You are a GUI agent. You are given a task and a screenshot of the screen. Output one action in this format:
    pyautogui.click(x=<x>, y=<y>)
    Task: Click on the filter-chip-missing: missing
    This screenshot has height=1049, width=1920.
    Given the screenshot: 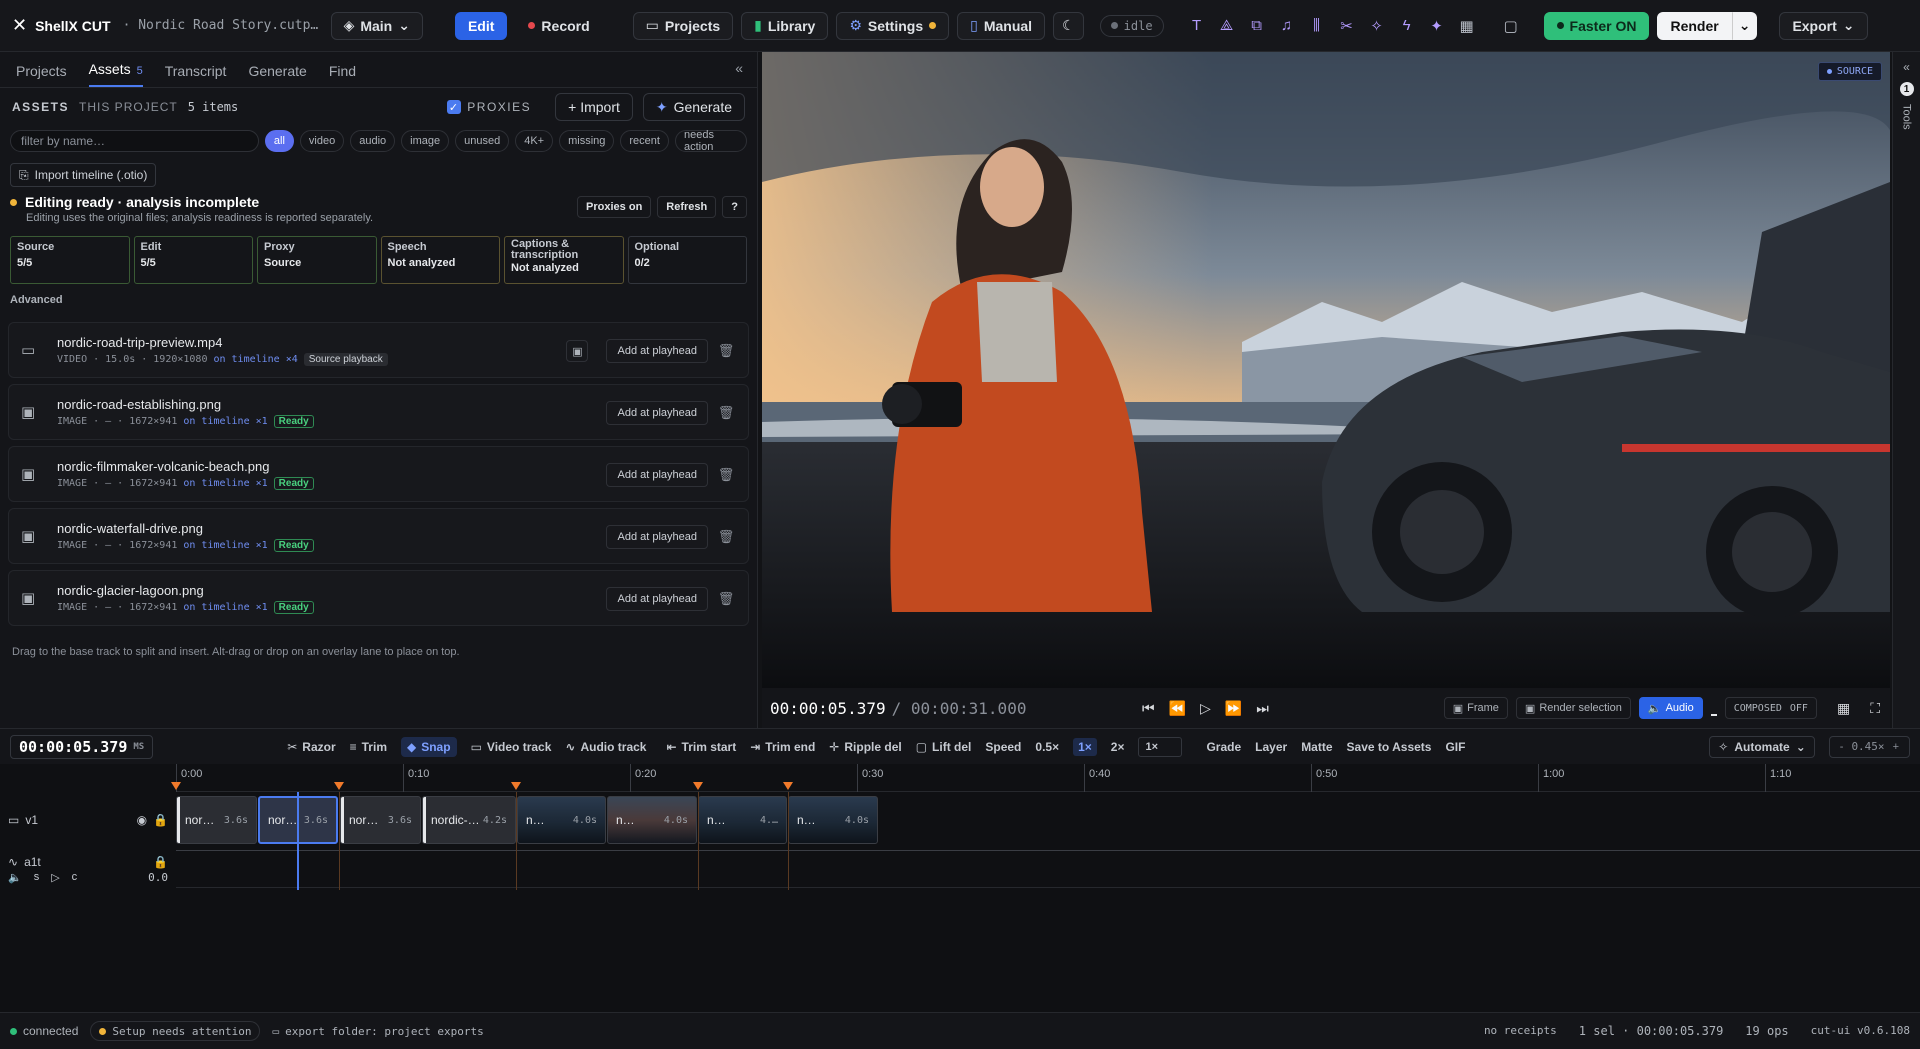 What is the action you would take?
    pyautogui.click(x=587, y=141)
    